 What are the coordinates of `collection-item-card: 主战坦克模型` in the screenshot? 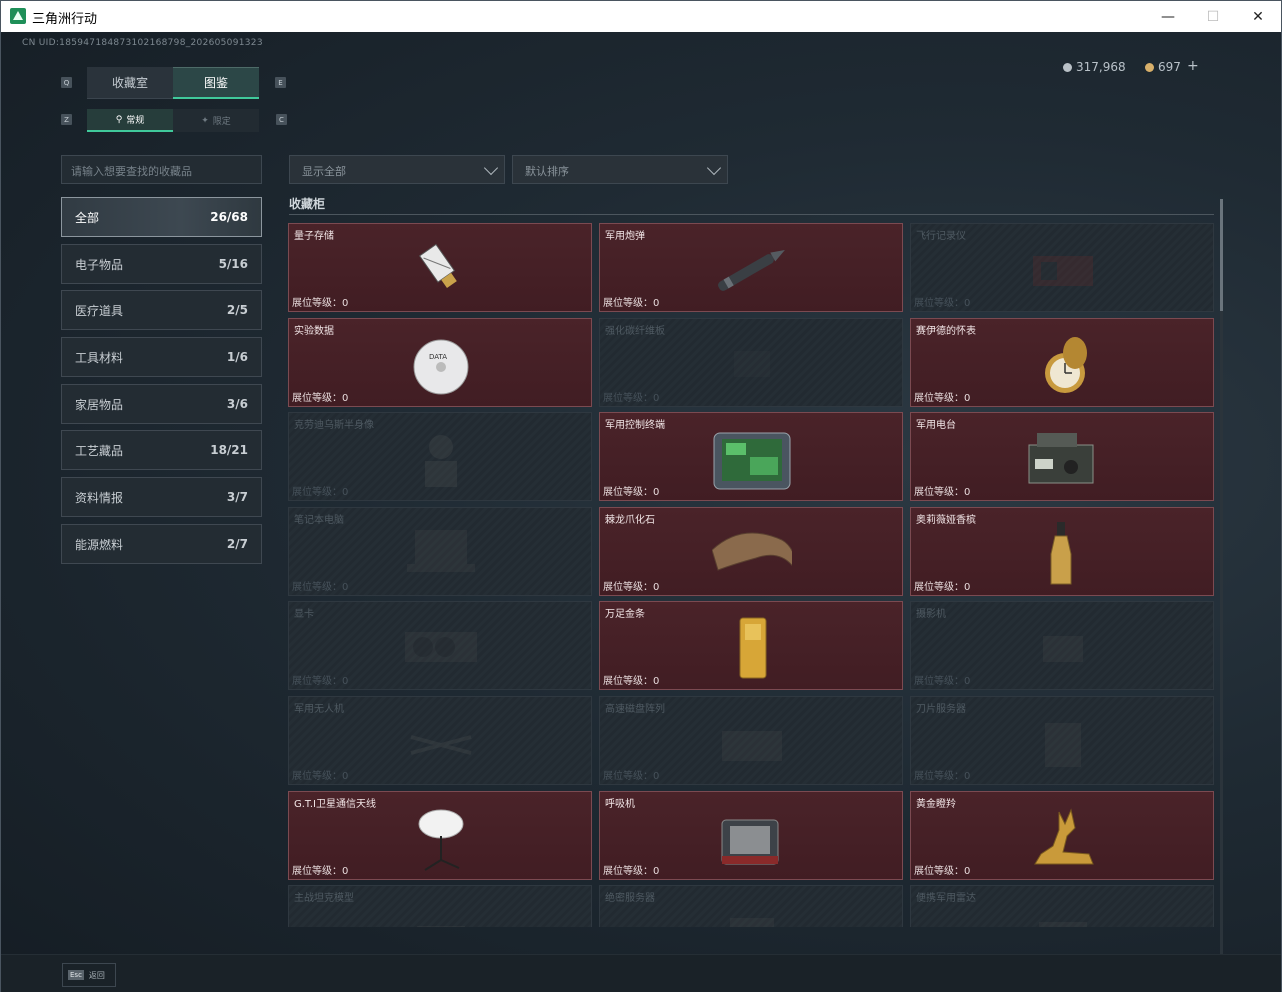 It's located at (440, 906).